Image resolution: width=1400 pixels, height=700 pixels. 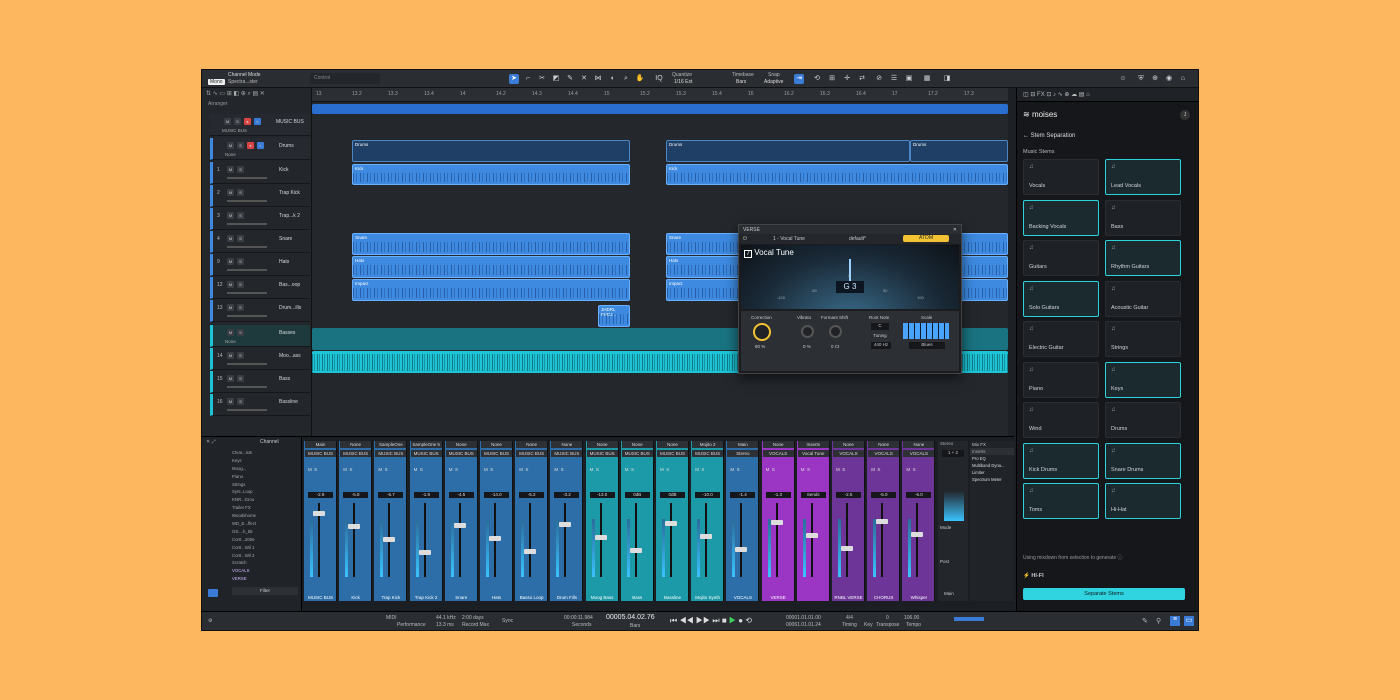 I want to click on zoom-tool-icon: ⌕, so click(x=626, y=79).